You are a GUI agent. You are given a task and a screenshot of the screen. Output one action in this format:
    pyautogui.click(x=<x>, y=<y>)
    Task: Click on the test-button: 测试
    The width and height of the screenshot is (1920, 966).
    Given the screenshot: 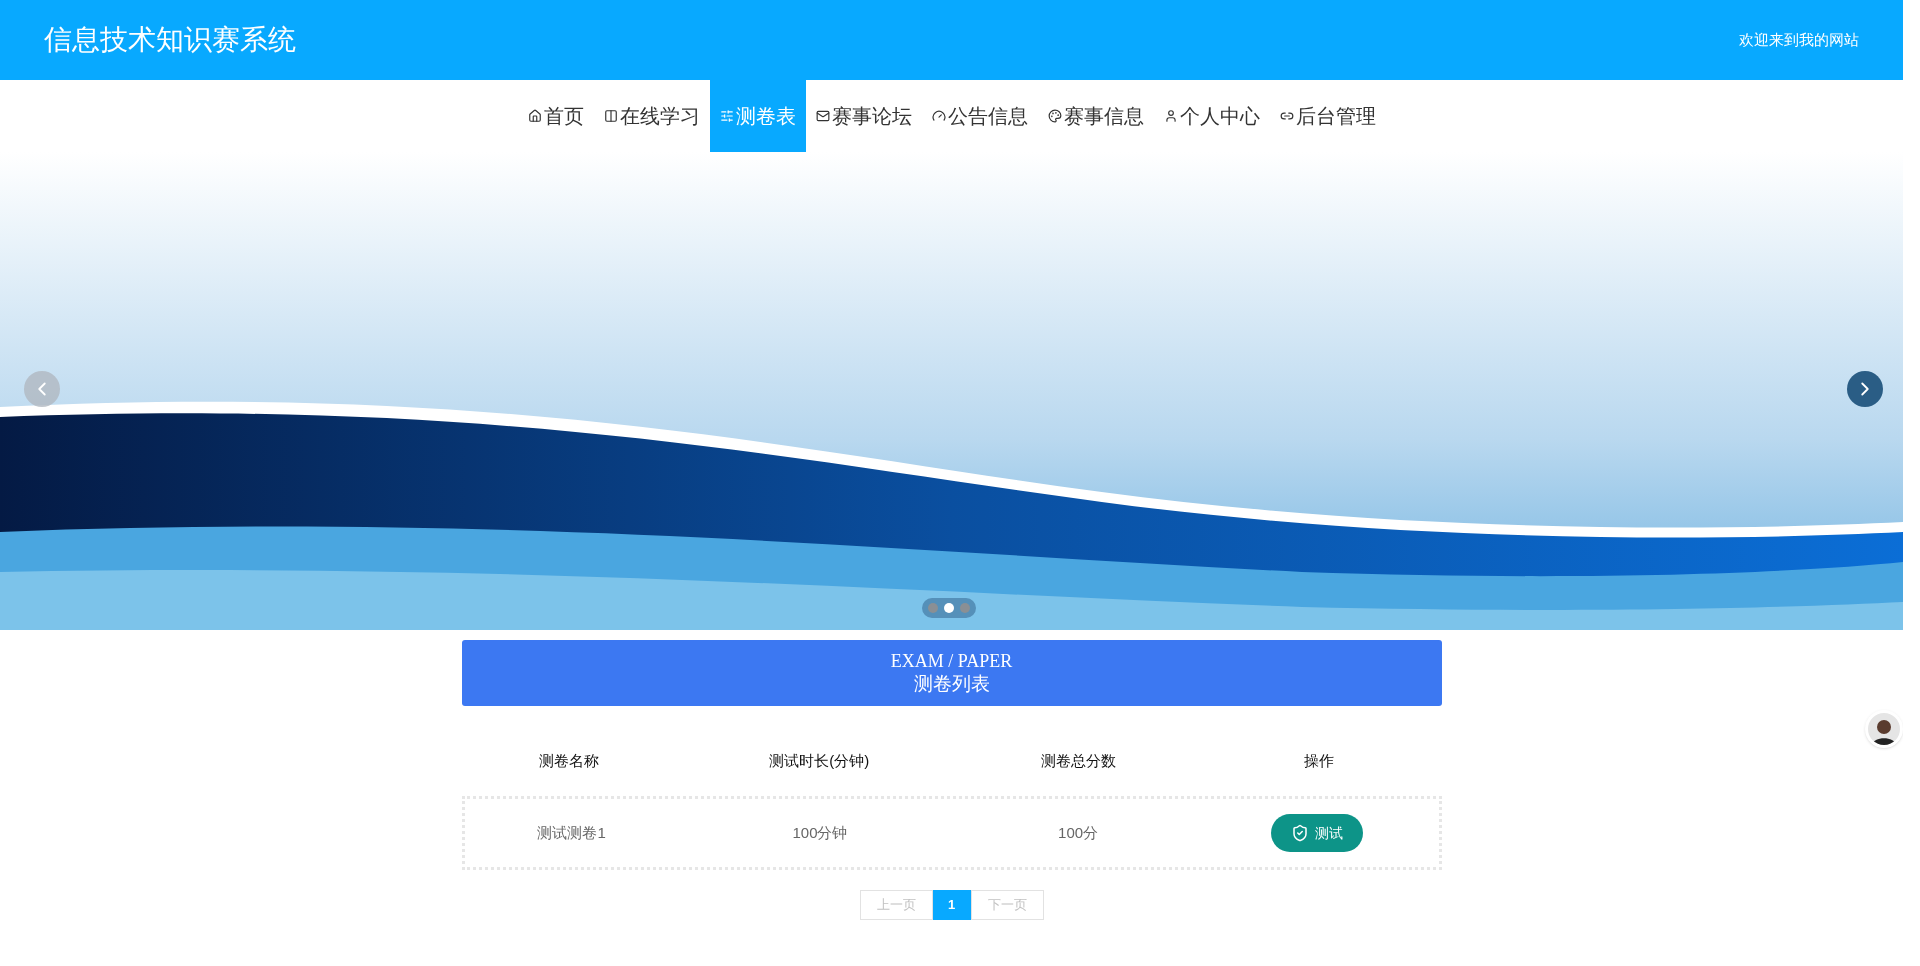 What is the action you would take?
    pyautogui.click(x=1316, y=833)
    